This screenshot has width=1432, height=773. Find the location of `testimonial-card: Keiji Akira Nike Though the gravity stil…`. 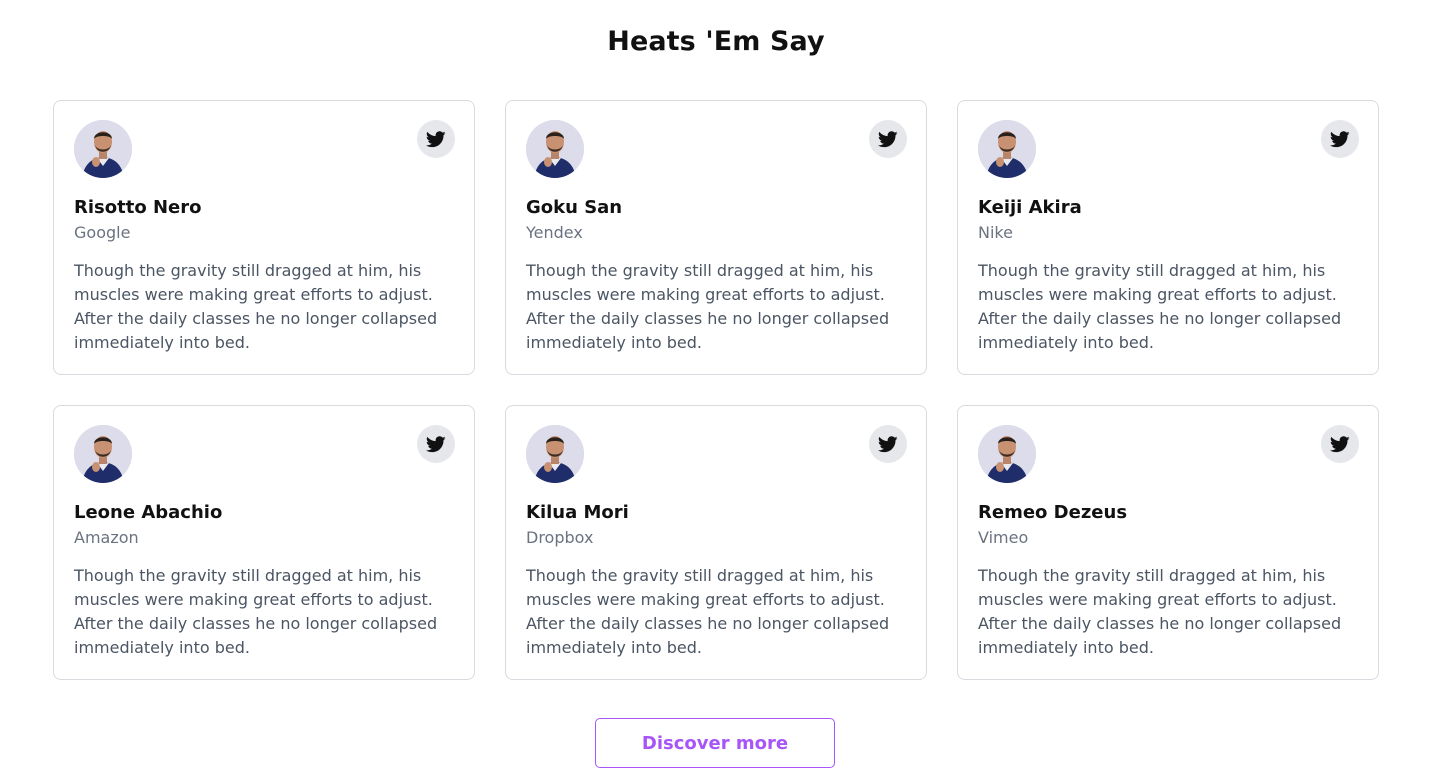

testimonial-card: Keiji Akira Nike Though the gravity stil… is located at coordinates (1168, 237).